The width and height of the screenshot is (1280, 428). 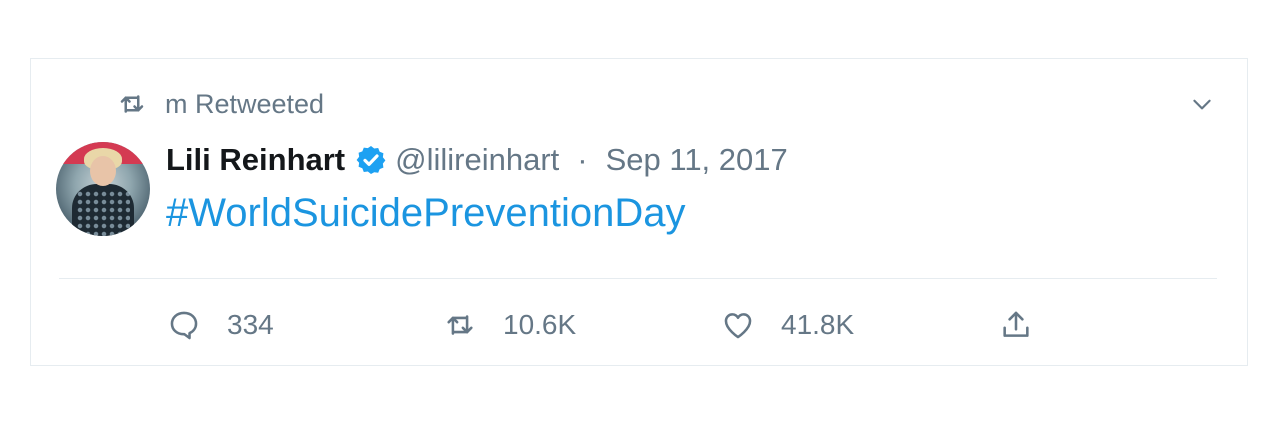 I want to click on reply-button: 334, so click(x=220, y=325).